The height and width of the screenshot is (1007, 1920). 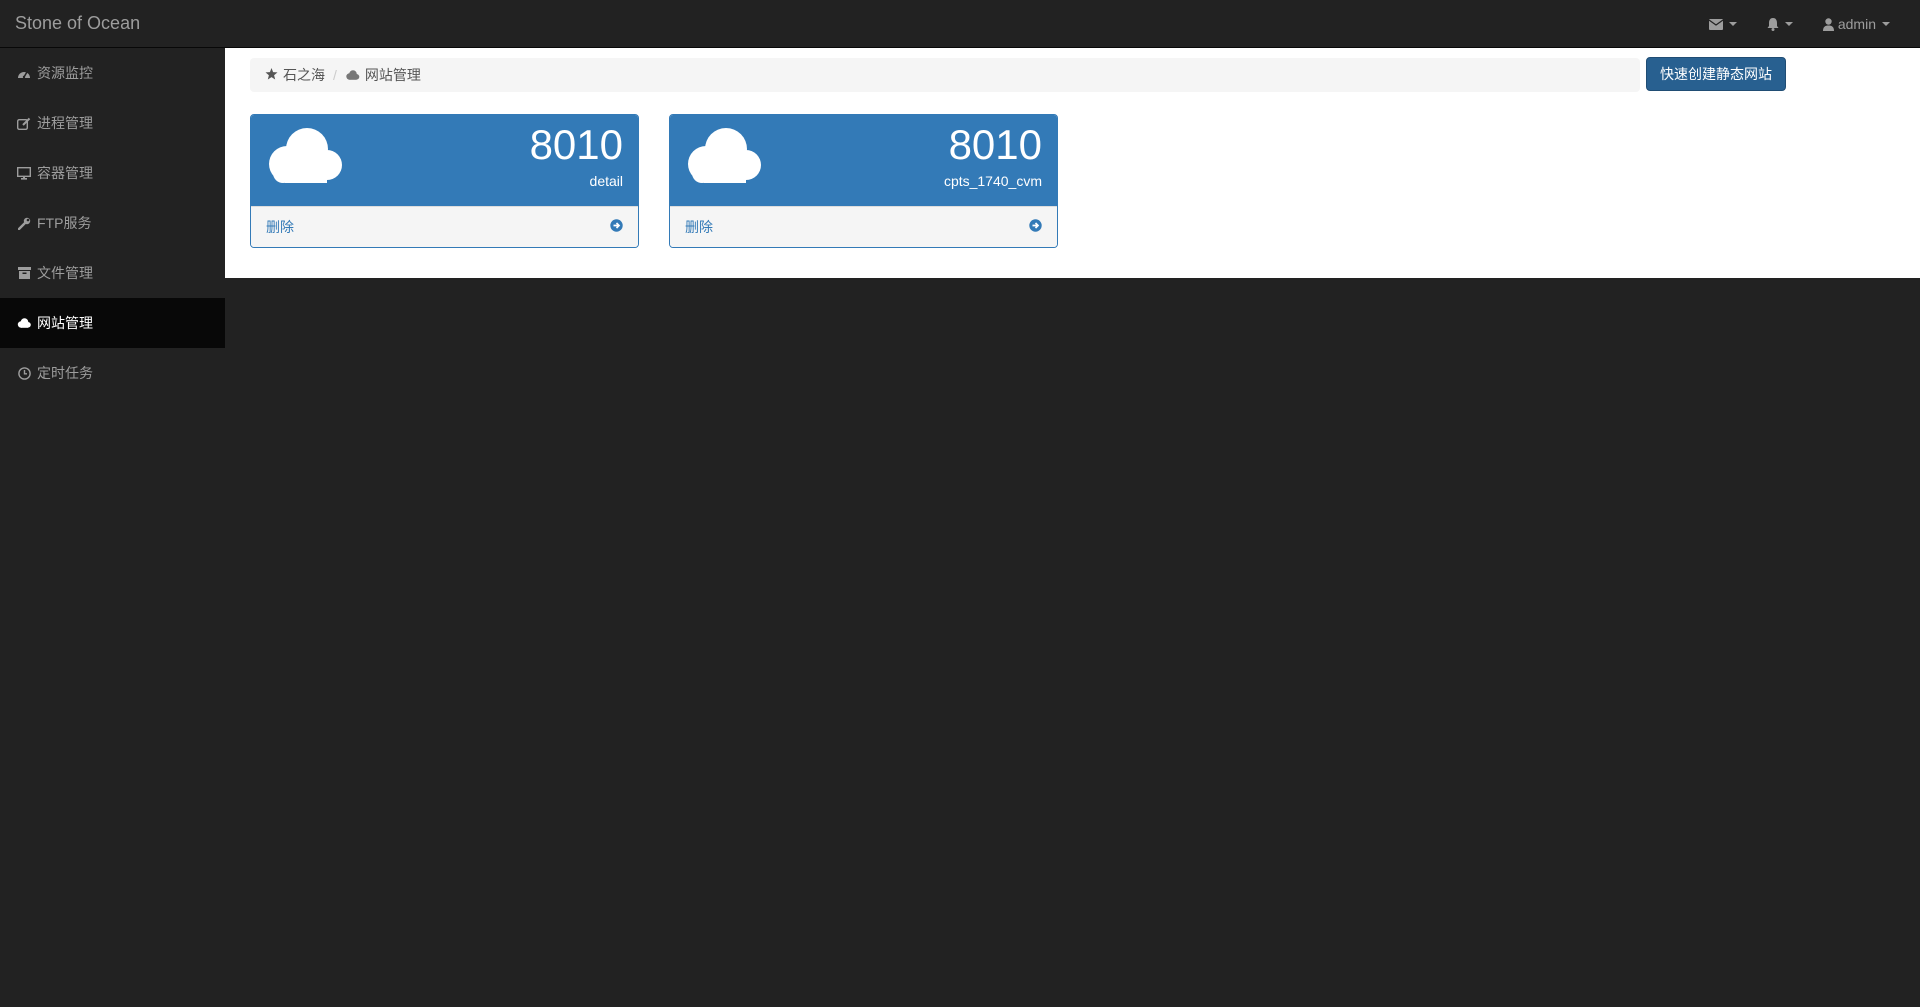 What do you see at coordinates (112, 373) in the screenshot?
I see `sidebar-item-scheduled-tasks: 定时任务` at bounding box center [112, 373].